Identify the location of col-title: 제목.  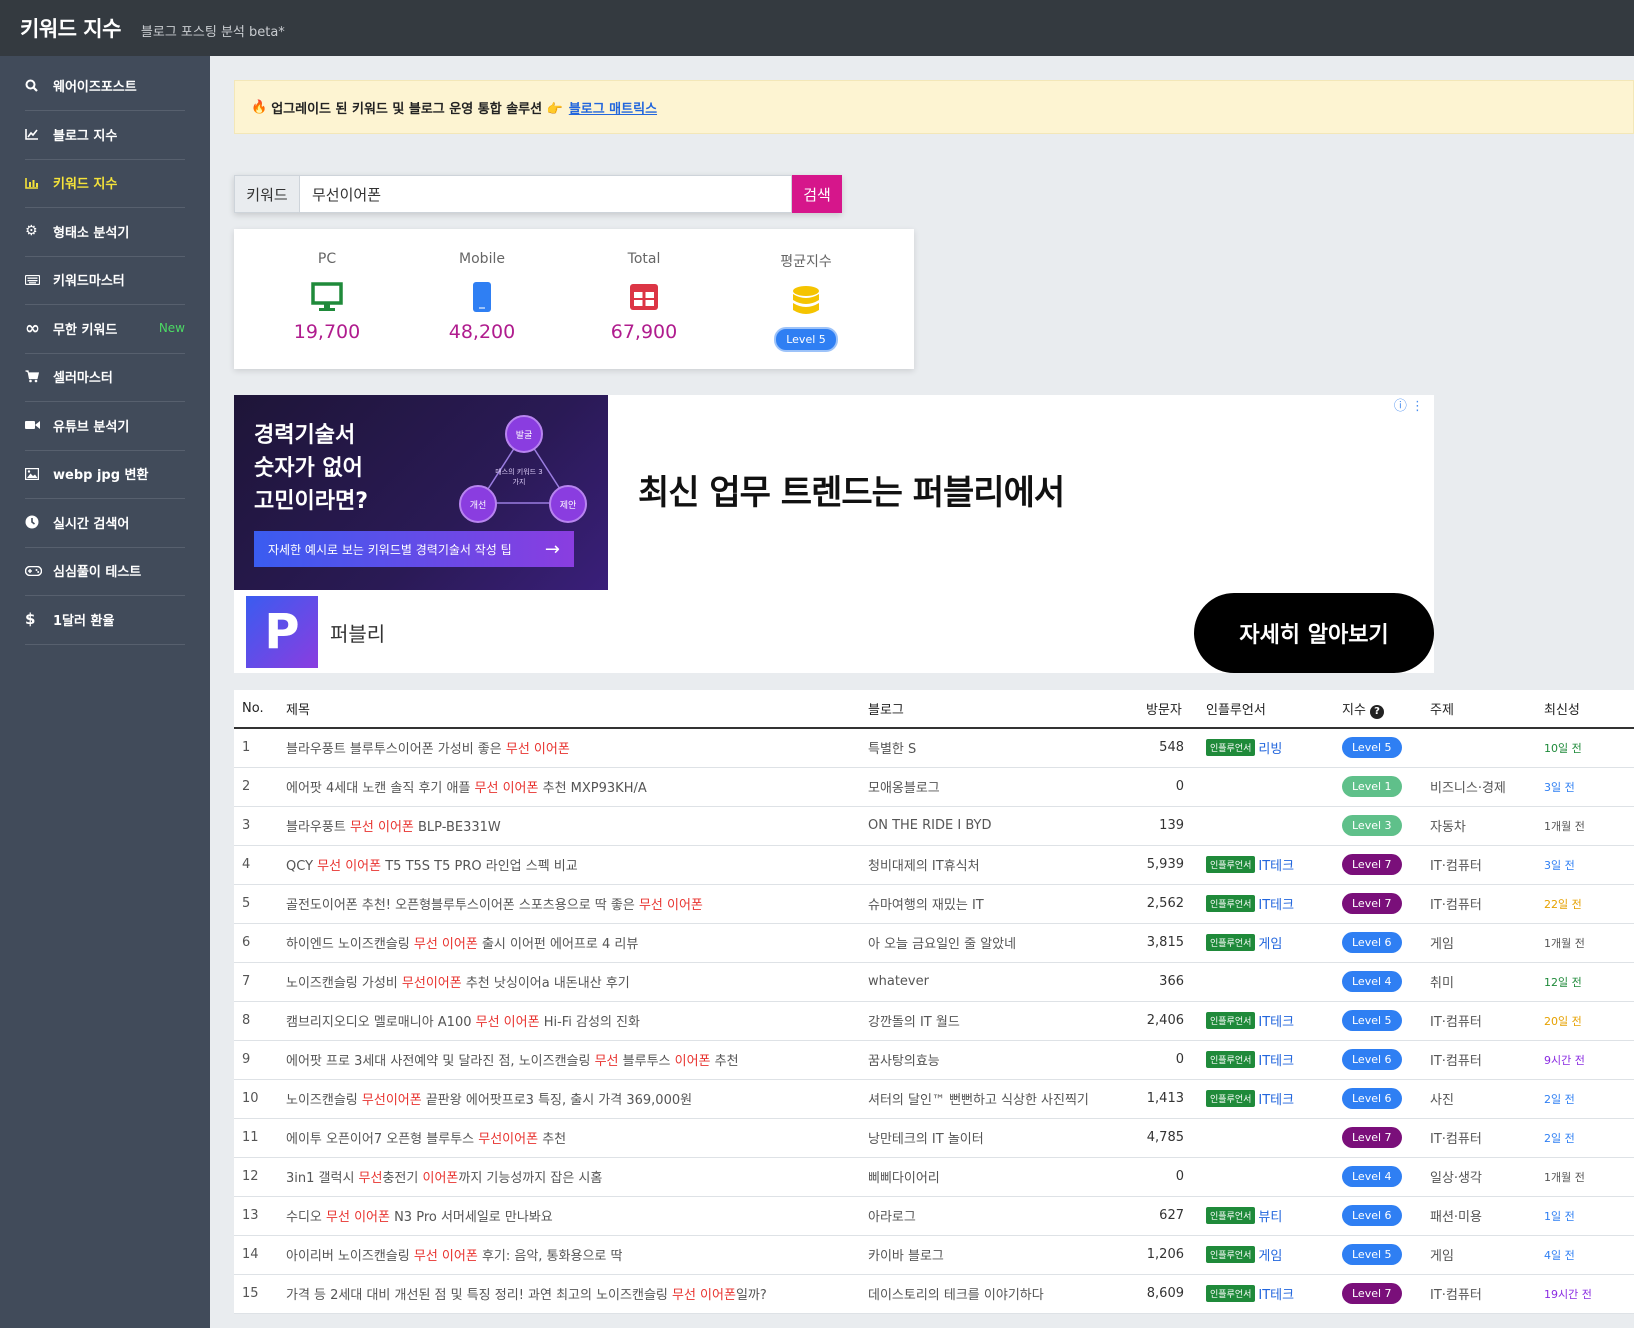
(569, 709).